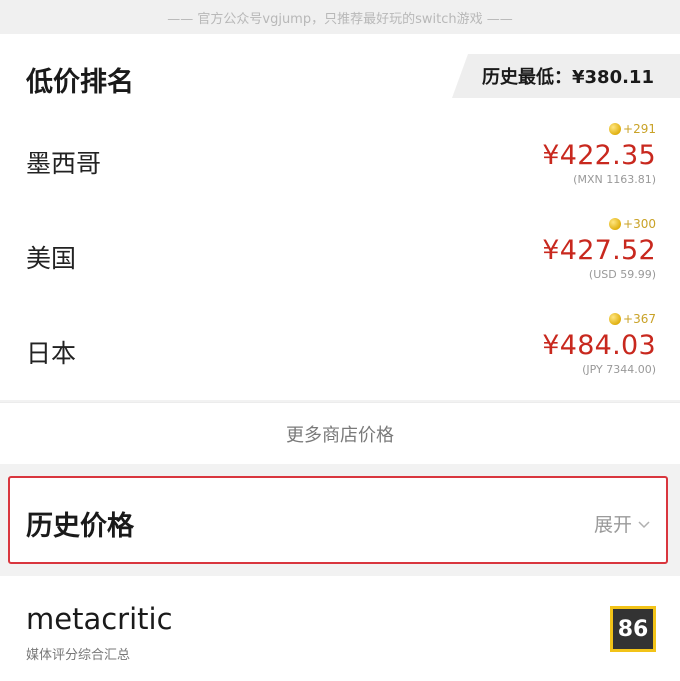 The width and height of the screenshot is (680, 681). Describe the element at coordinates (340, 353) in the screenshot. I see `region-row-japan: 日本 +367 ¥484.03 (JPY 7344.00)` at that location.